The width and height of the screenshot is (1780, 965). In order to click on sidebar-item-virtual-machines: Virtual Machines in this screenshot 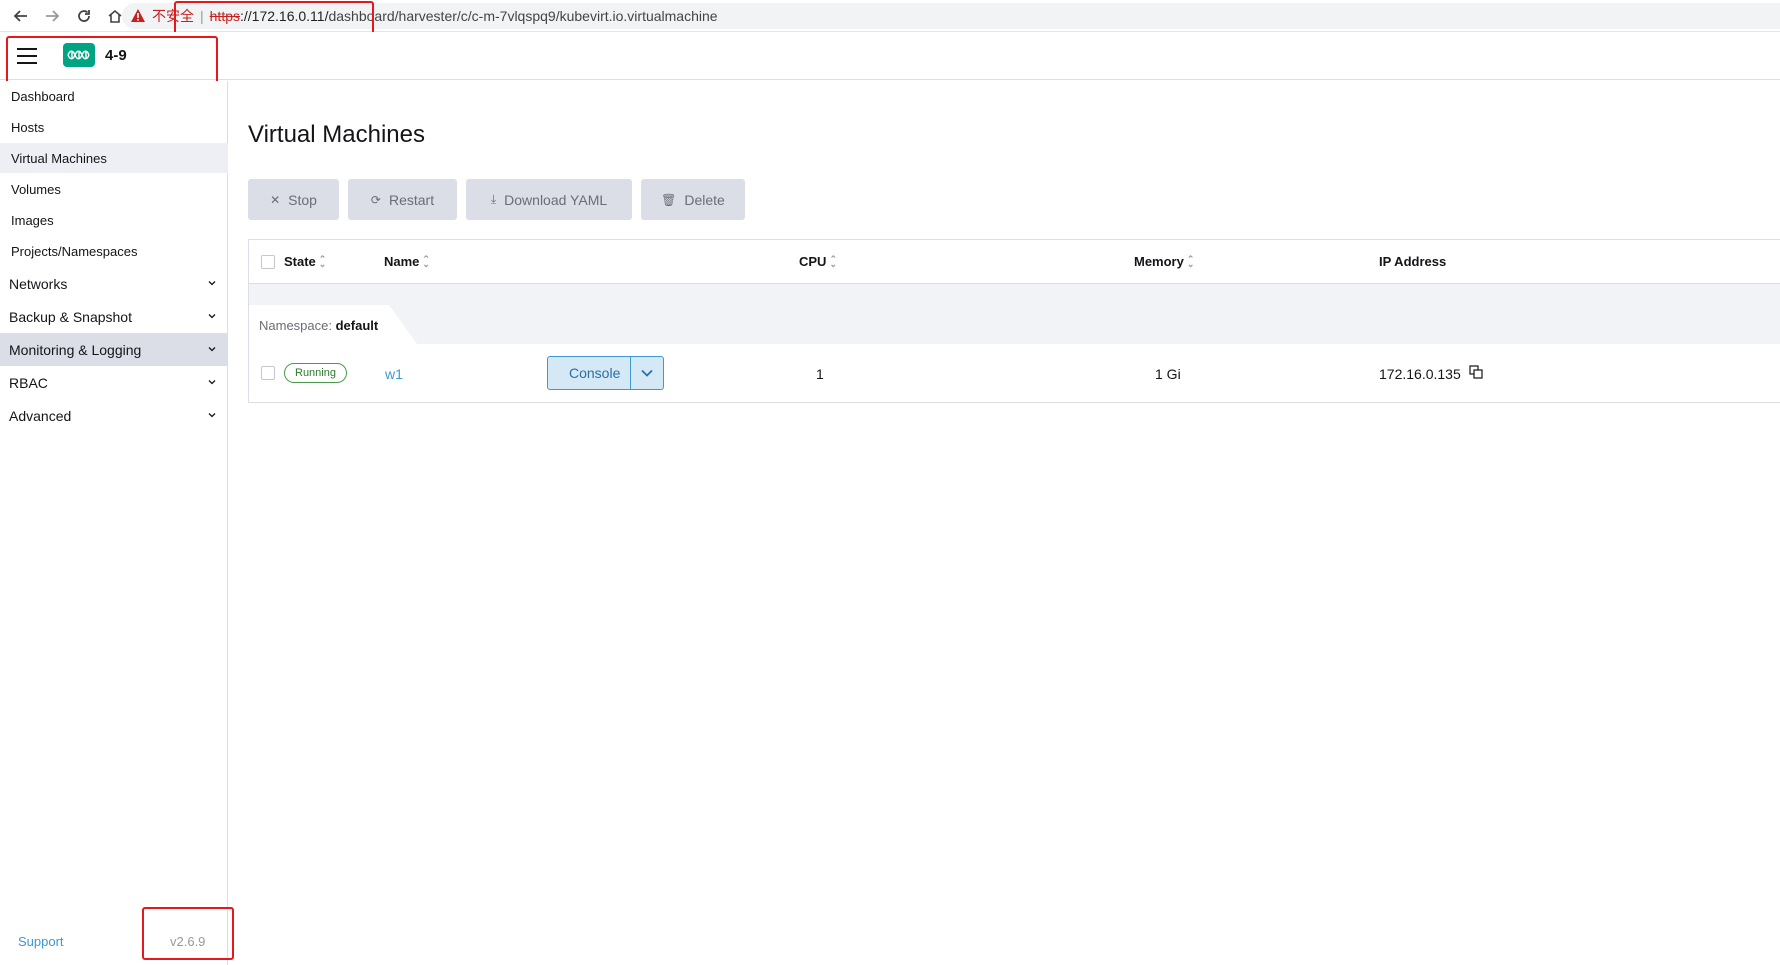, I will do `click(114, 158)`.